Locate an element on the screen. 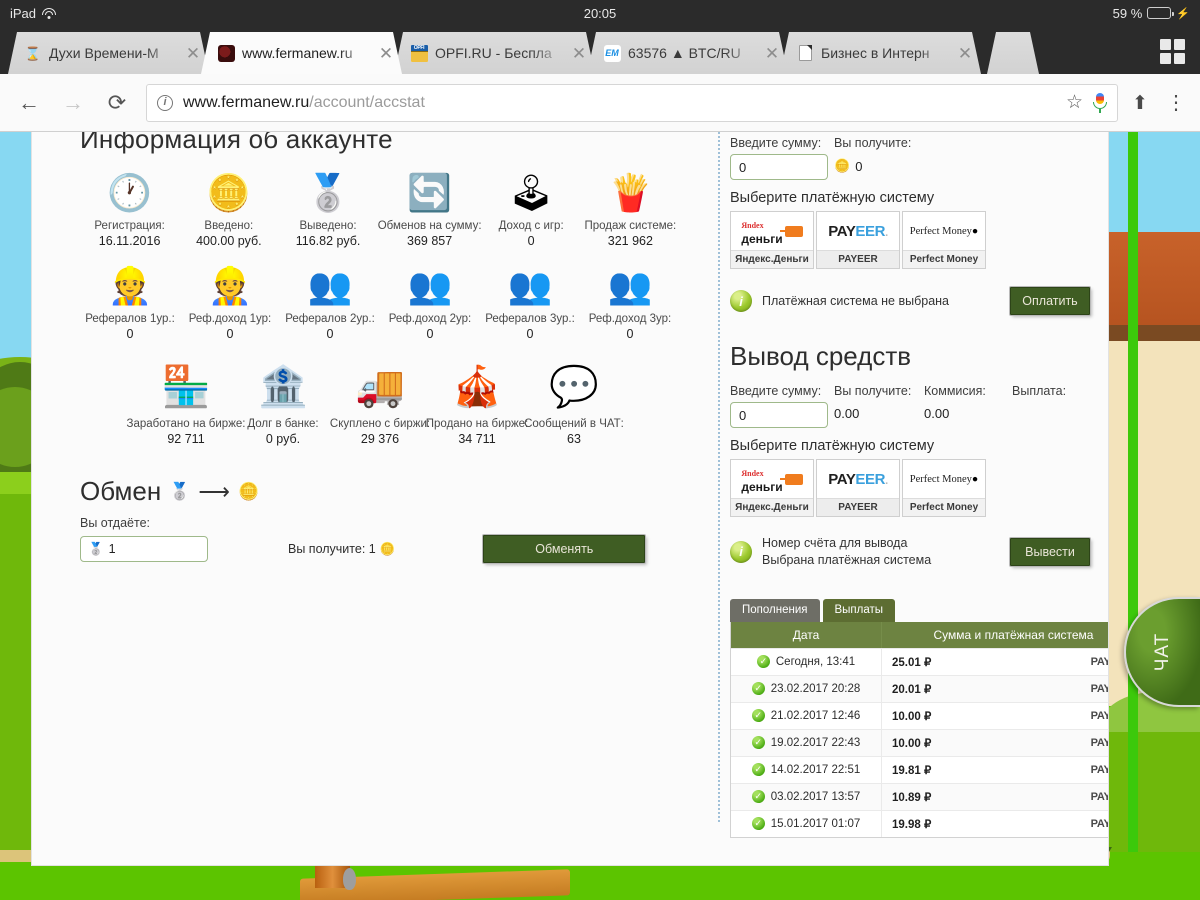 Image resolution: width=1200 pixels, height=900 pixels. row-amount: 10.00 ₽ is located at coordinates (912, 743).